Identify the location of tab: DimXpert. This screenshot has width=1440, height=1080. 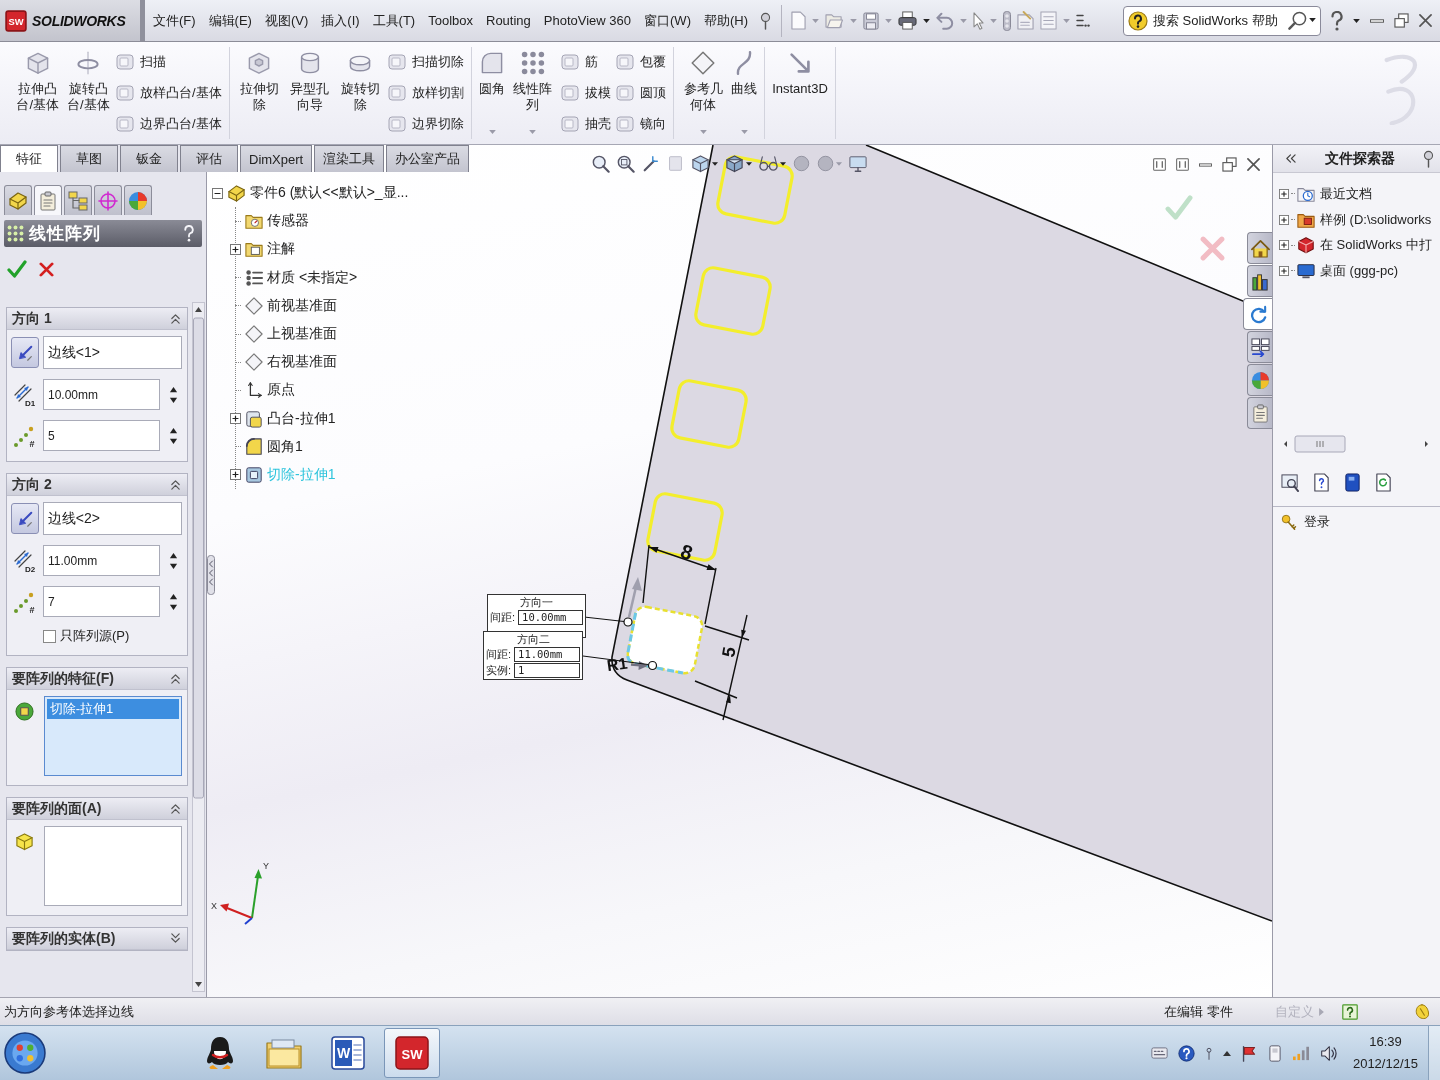
(276, 158).